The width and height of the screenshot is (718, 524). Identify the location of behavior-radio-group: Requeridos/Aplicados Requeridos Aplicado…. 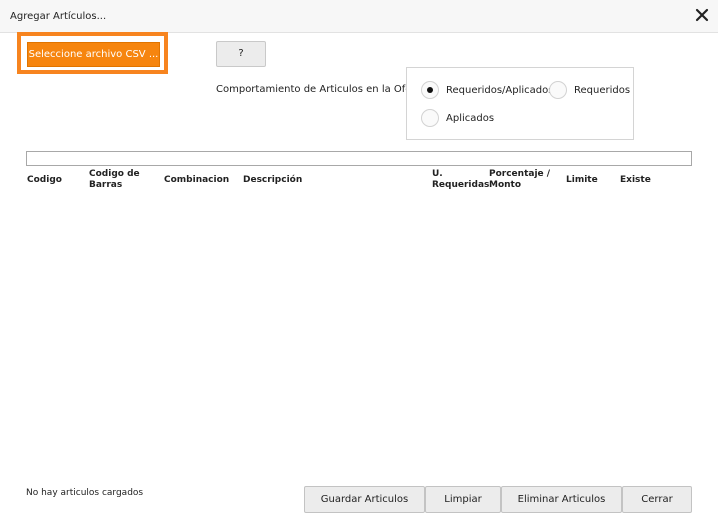
(520, 103).